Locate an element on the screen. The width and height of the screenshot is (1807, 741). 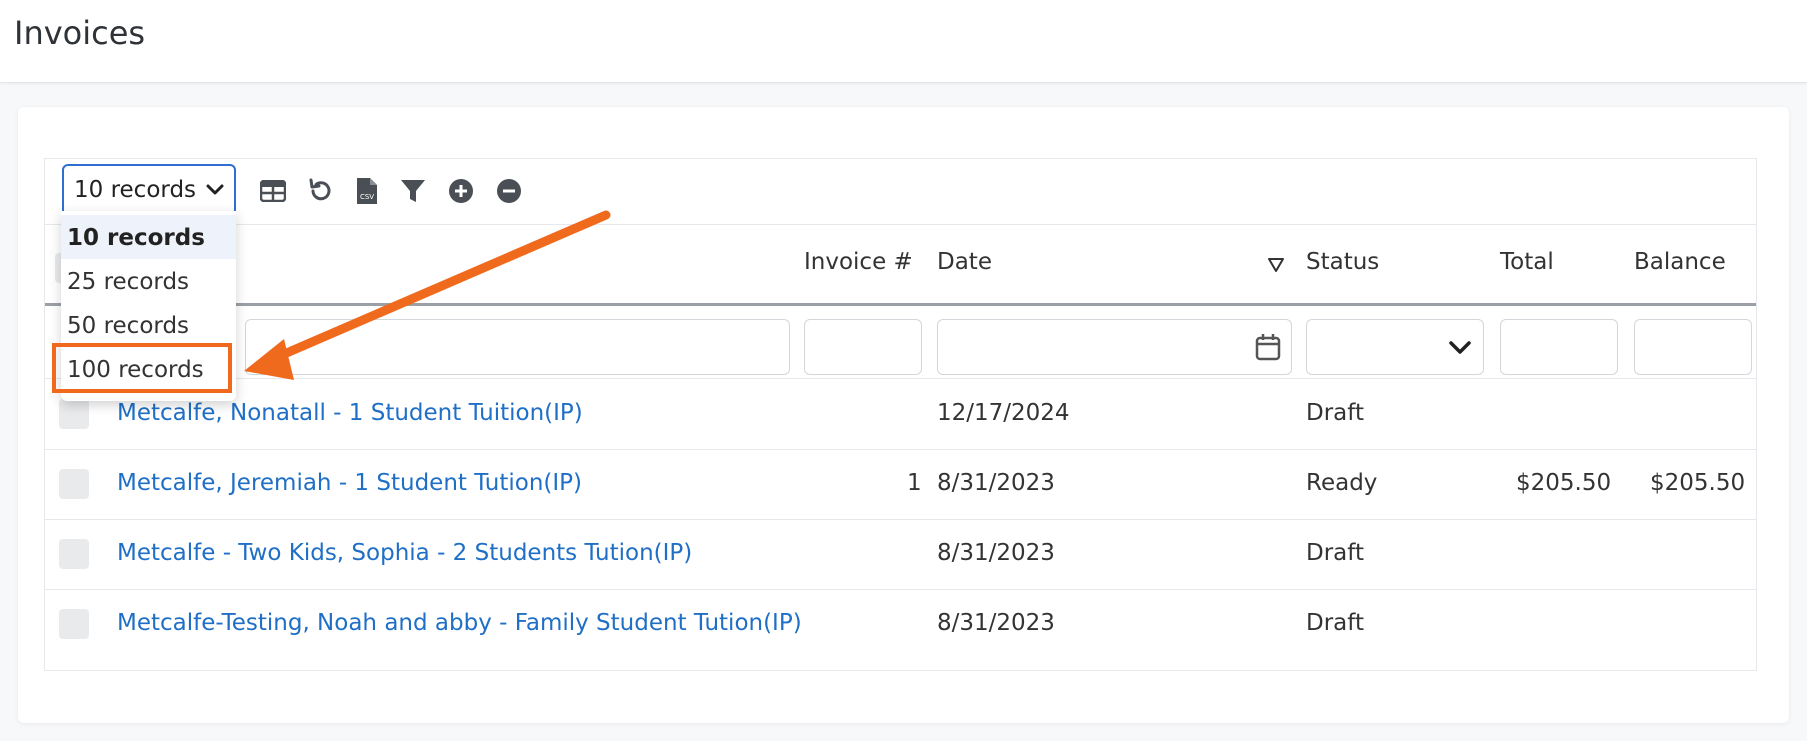
invoice-filter-input is located at coordinates (863, 347).